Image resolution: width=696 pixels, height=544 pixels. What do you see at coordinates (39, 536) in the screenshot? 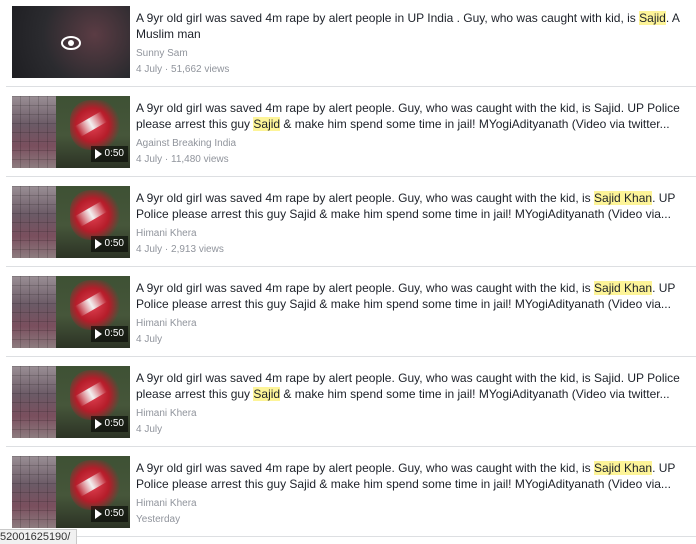
I see `status-bar-url: 52001625190/` at bounding box center [39, 536].